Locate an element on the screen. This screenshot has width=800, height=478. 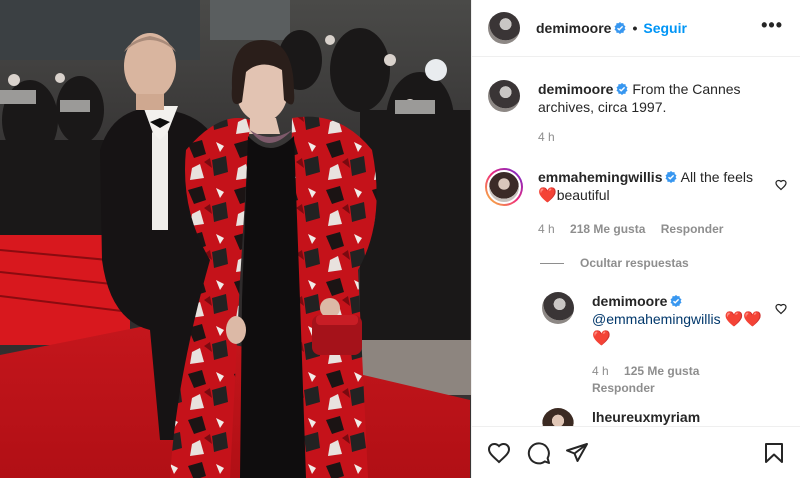
comment-username: lheureuxmyriam is located at coordinates (646, 417).